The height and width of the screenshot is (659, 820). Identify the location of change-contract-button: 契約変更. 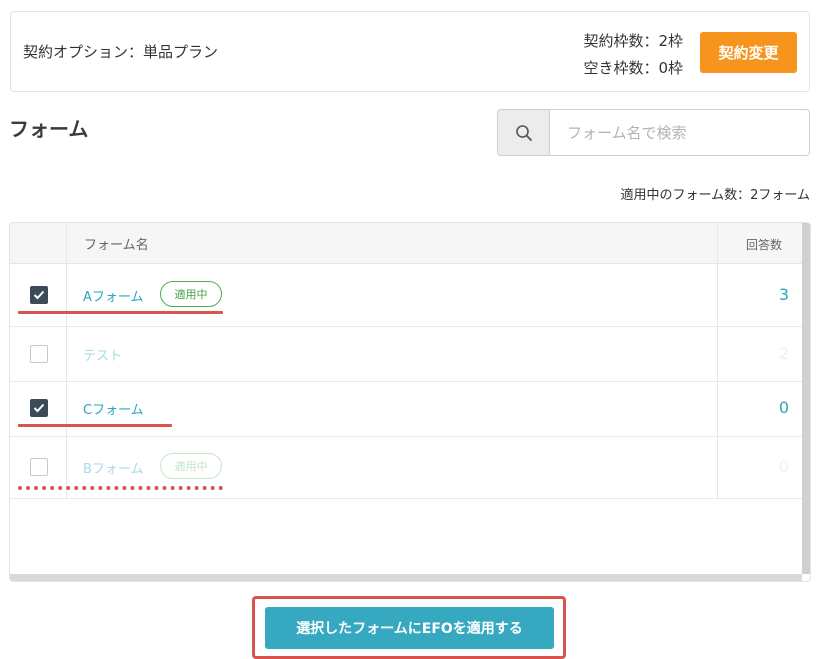
(748, 52).